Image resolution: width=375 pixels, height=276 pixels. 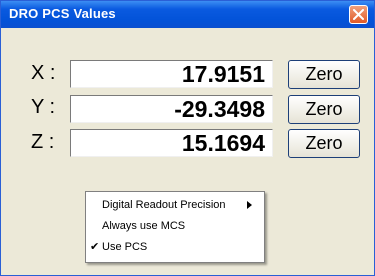 What do you see at coordinates (125, 247) in the screenshot?
I see `menu-item-label: Use PCS` at bounding box center [125, 247].